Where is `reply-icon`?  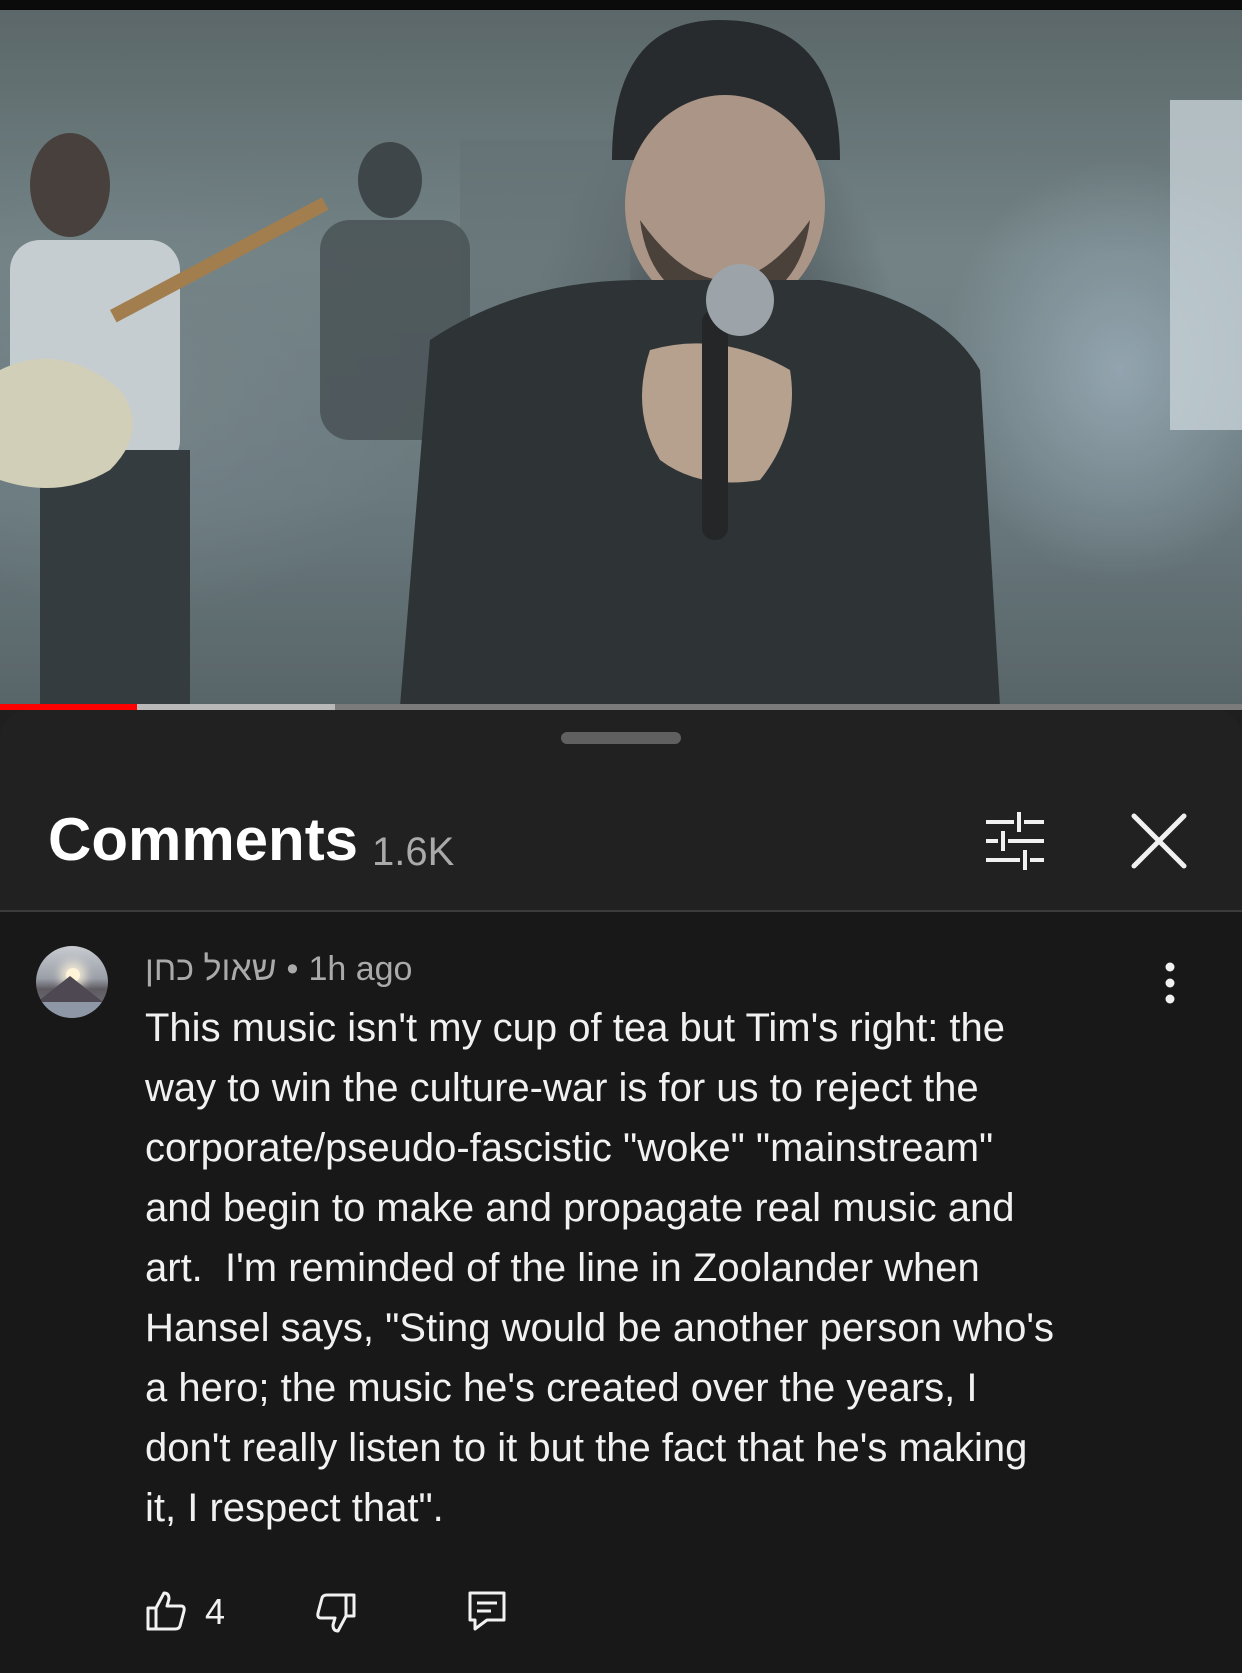 reply-icon is located at coordinates (487, 1611).